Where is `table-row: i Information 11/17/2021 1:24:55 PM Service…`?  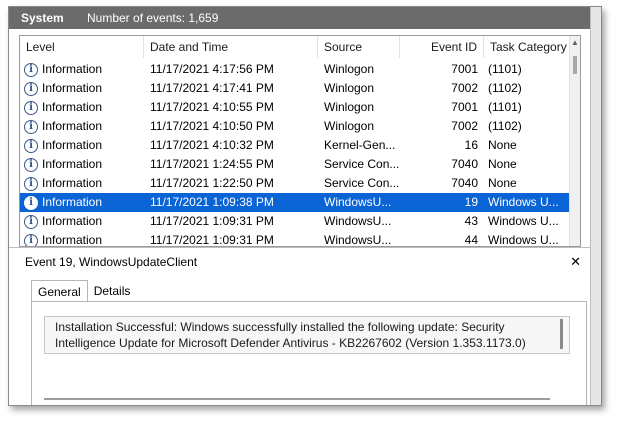 table-row: i Information 11/17/2021 1:24:55 PM Service… is located at coordinates (295, 164).